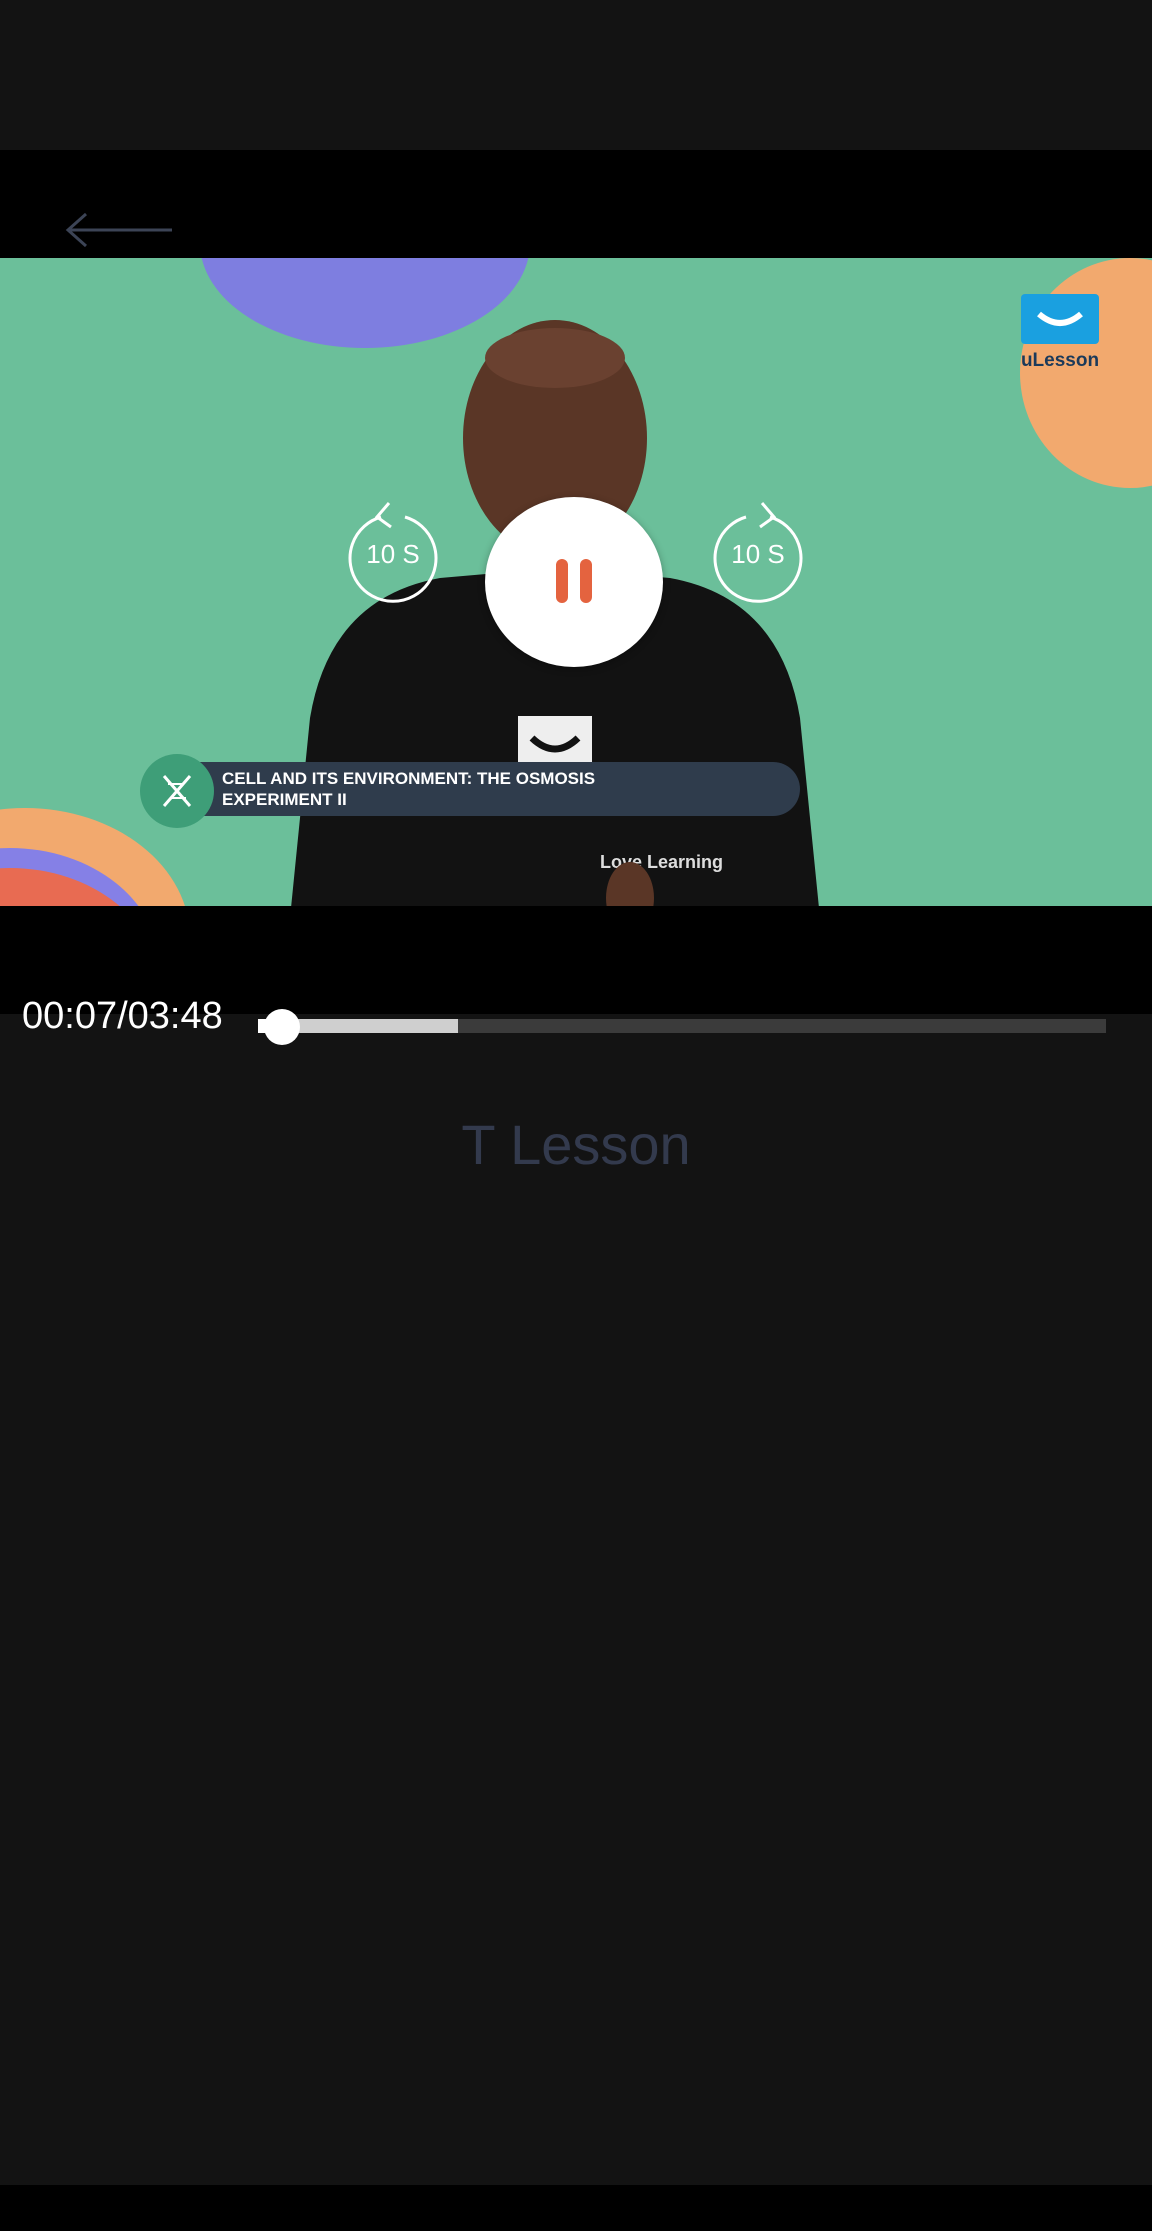  I want to click on back-button, so click(120, 230).